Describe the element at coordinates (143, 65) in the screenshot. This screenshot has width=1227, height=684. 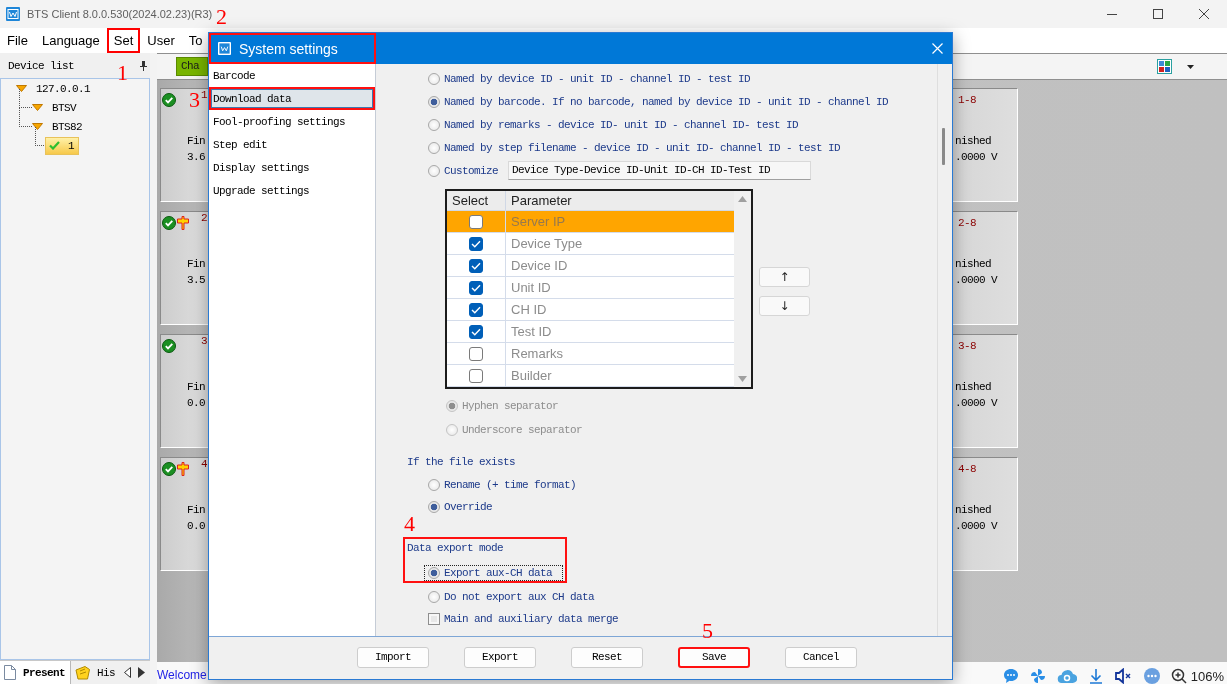
I see `pin-icon` at that location.